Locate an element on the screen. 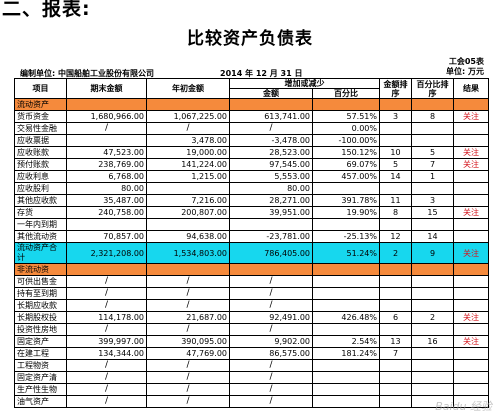 This screenshot has width=500, height=418. table-row: 应收利息 6,768.00 1,215.00 5,553.00 457.00% 14 1 is located at coordinates (251, 176).